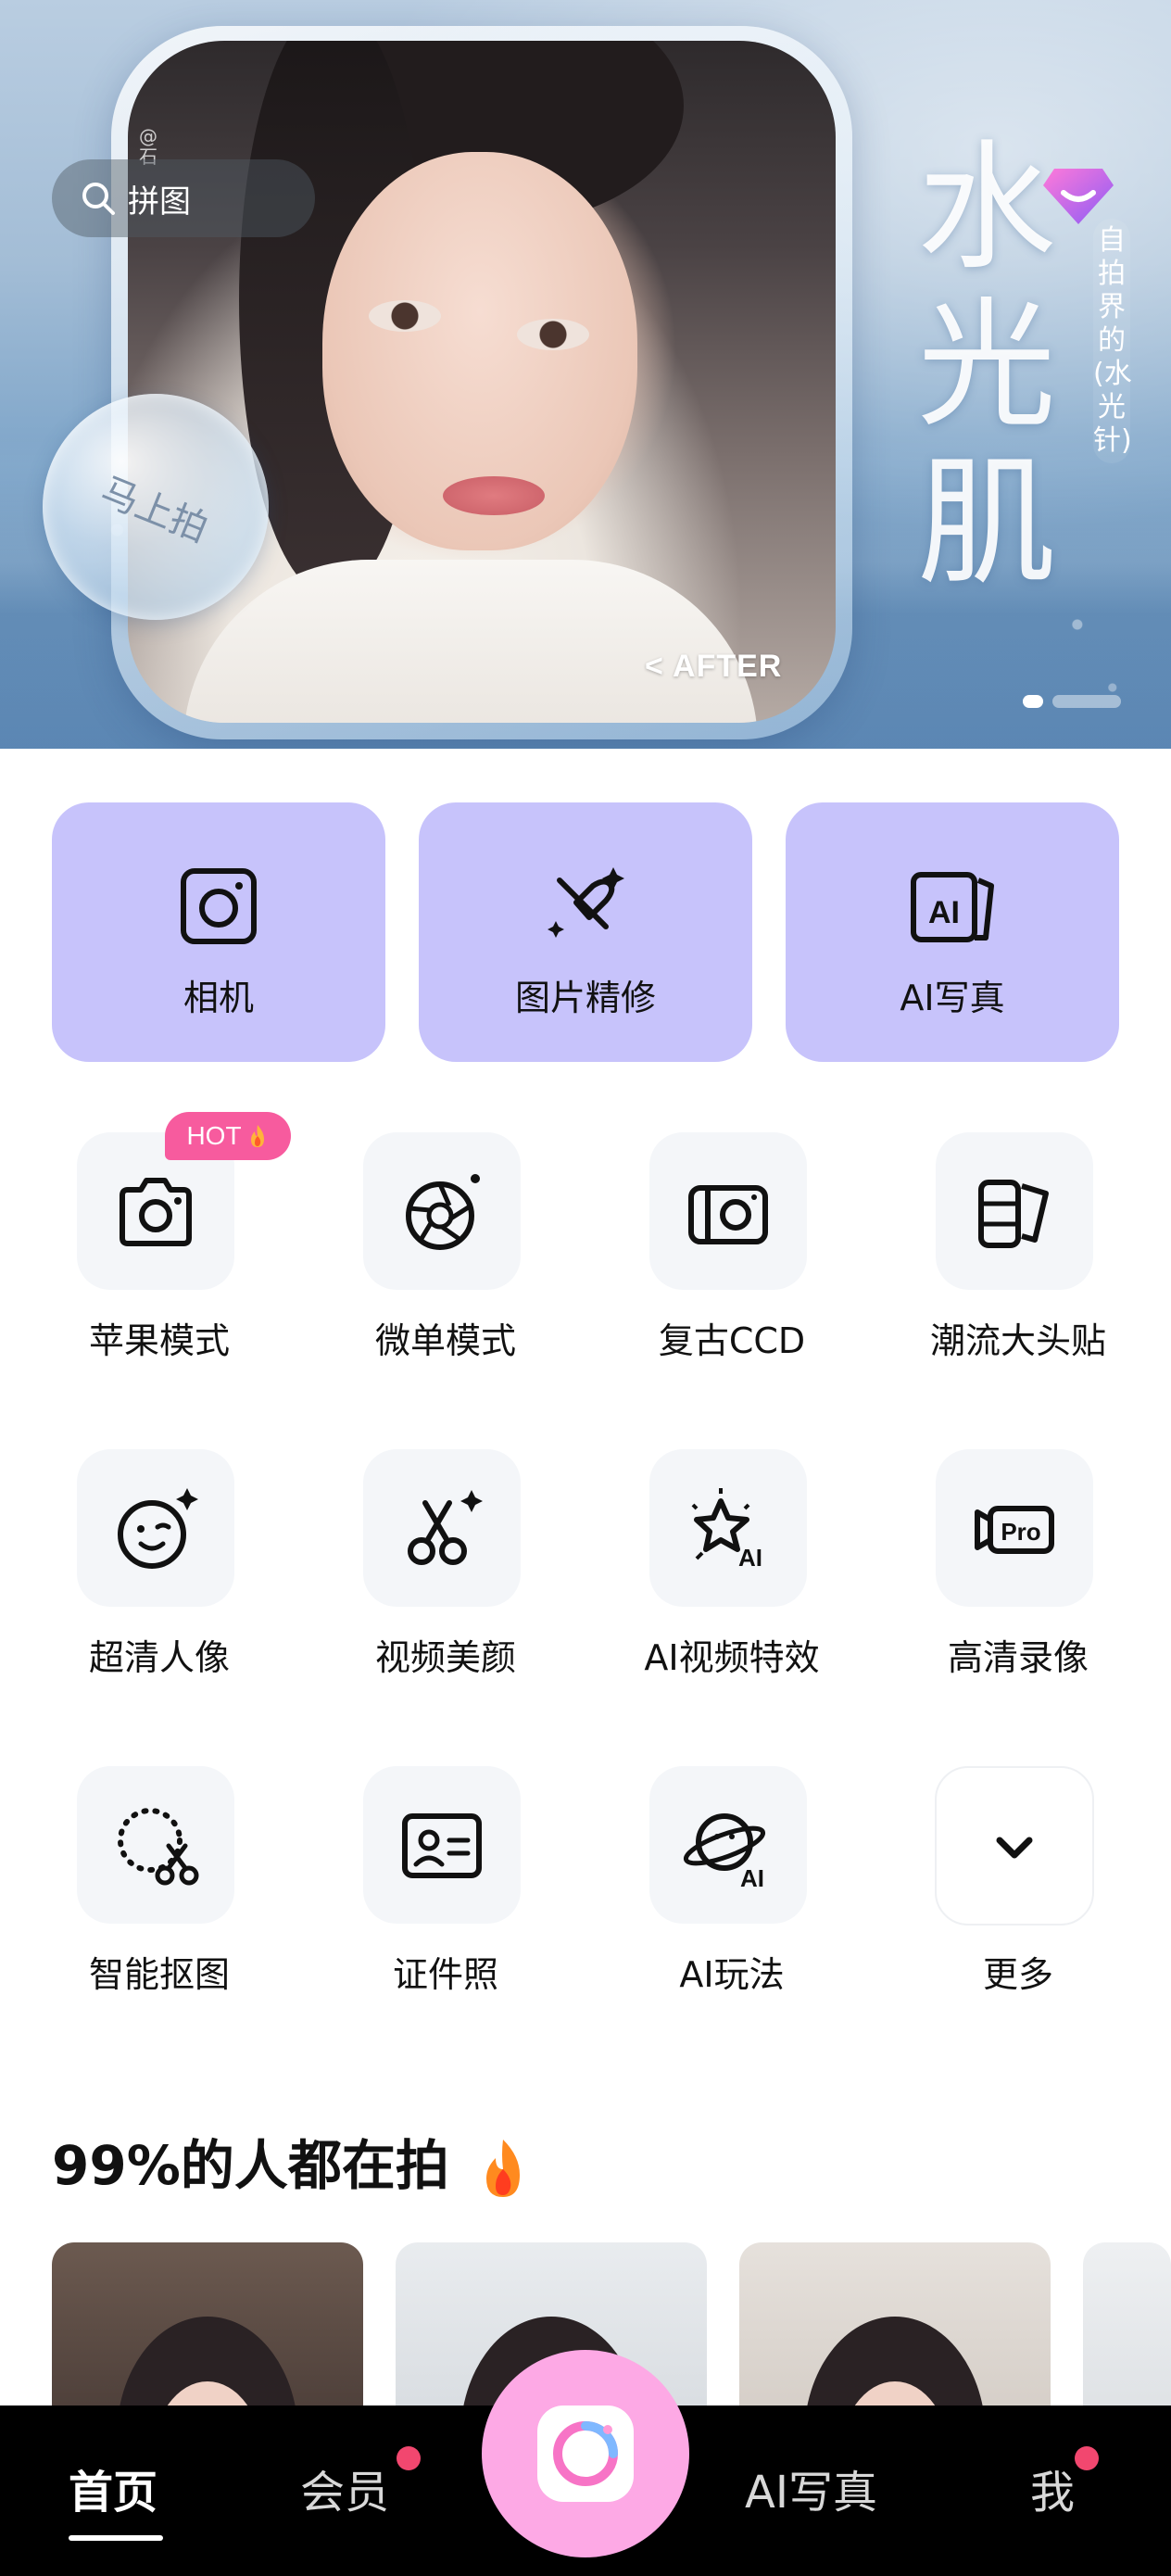 This screenshot has width=1171, height=2576. I want to click on ai-portrait-label: AI写真, so click(952, 998).